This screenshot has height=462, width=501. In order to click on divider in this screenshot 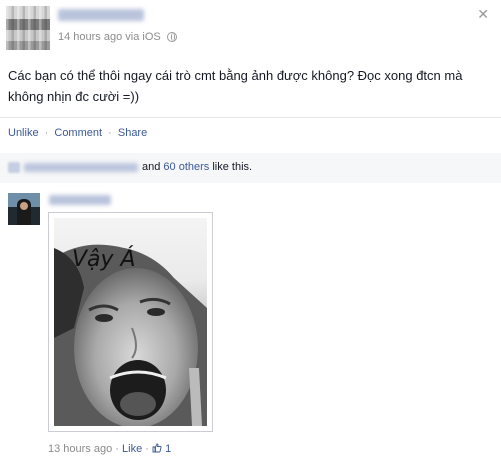, I will do `click(250, 117)`.